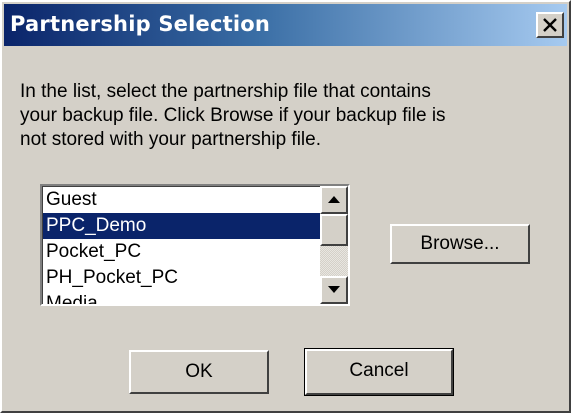 Image resolution: width=571 pixels, height=413 pixels. I want to click on instructions-line: not stored with your partnership file., so click(170, 139).